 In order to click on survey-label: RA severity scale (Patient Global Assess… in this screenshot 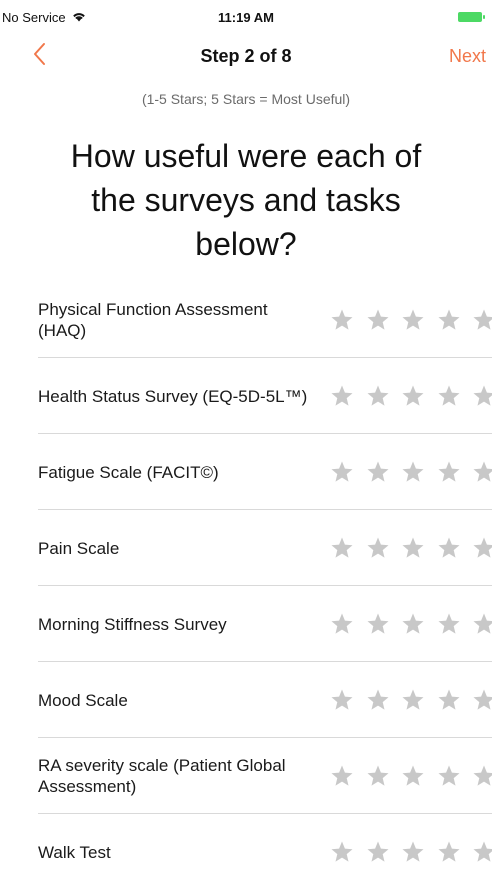, I will do `click(162, 776)`.